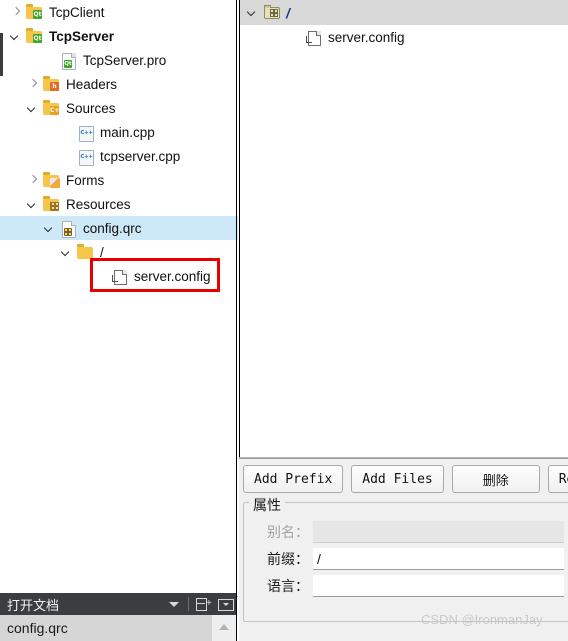 This screenshot has height=641, width=568. I want to click on tree-item-headers: h Headers, so click(119, 84).